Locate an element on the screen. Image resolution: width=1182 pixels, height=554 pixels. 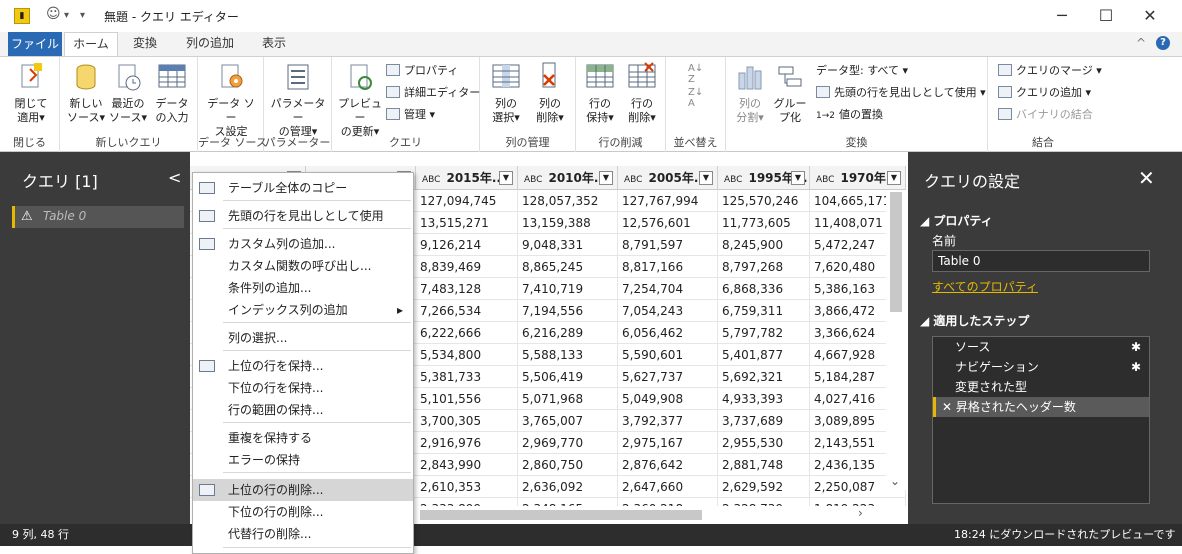
table-cell: 5,627,737 is located at coordinates (668, 377).